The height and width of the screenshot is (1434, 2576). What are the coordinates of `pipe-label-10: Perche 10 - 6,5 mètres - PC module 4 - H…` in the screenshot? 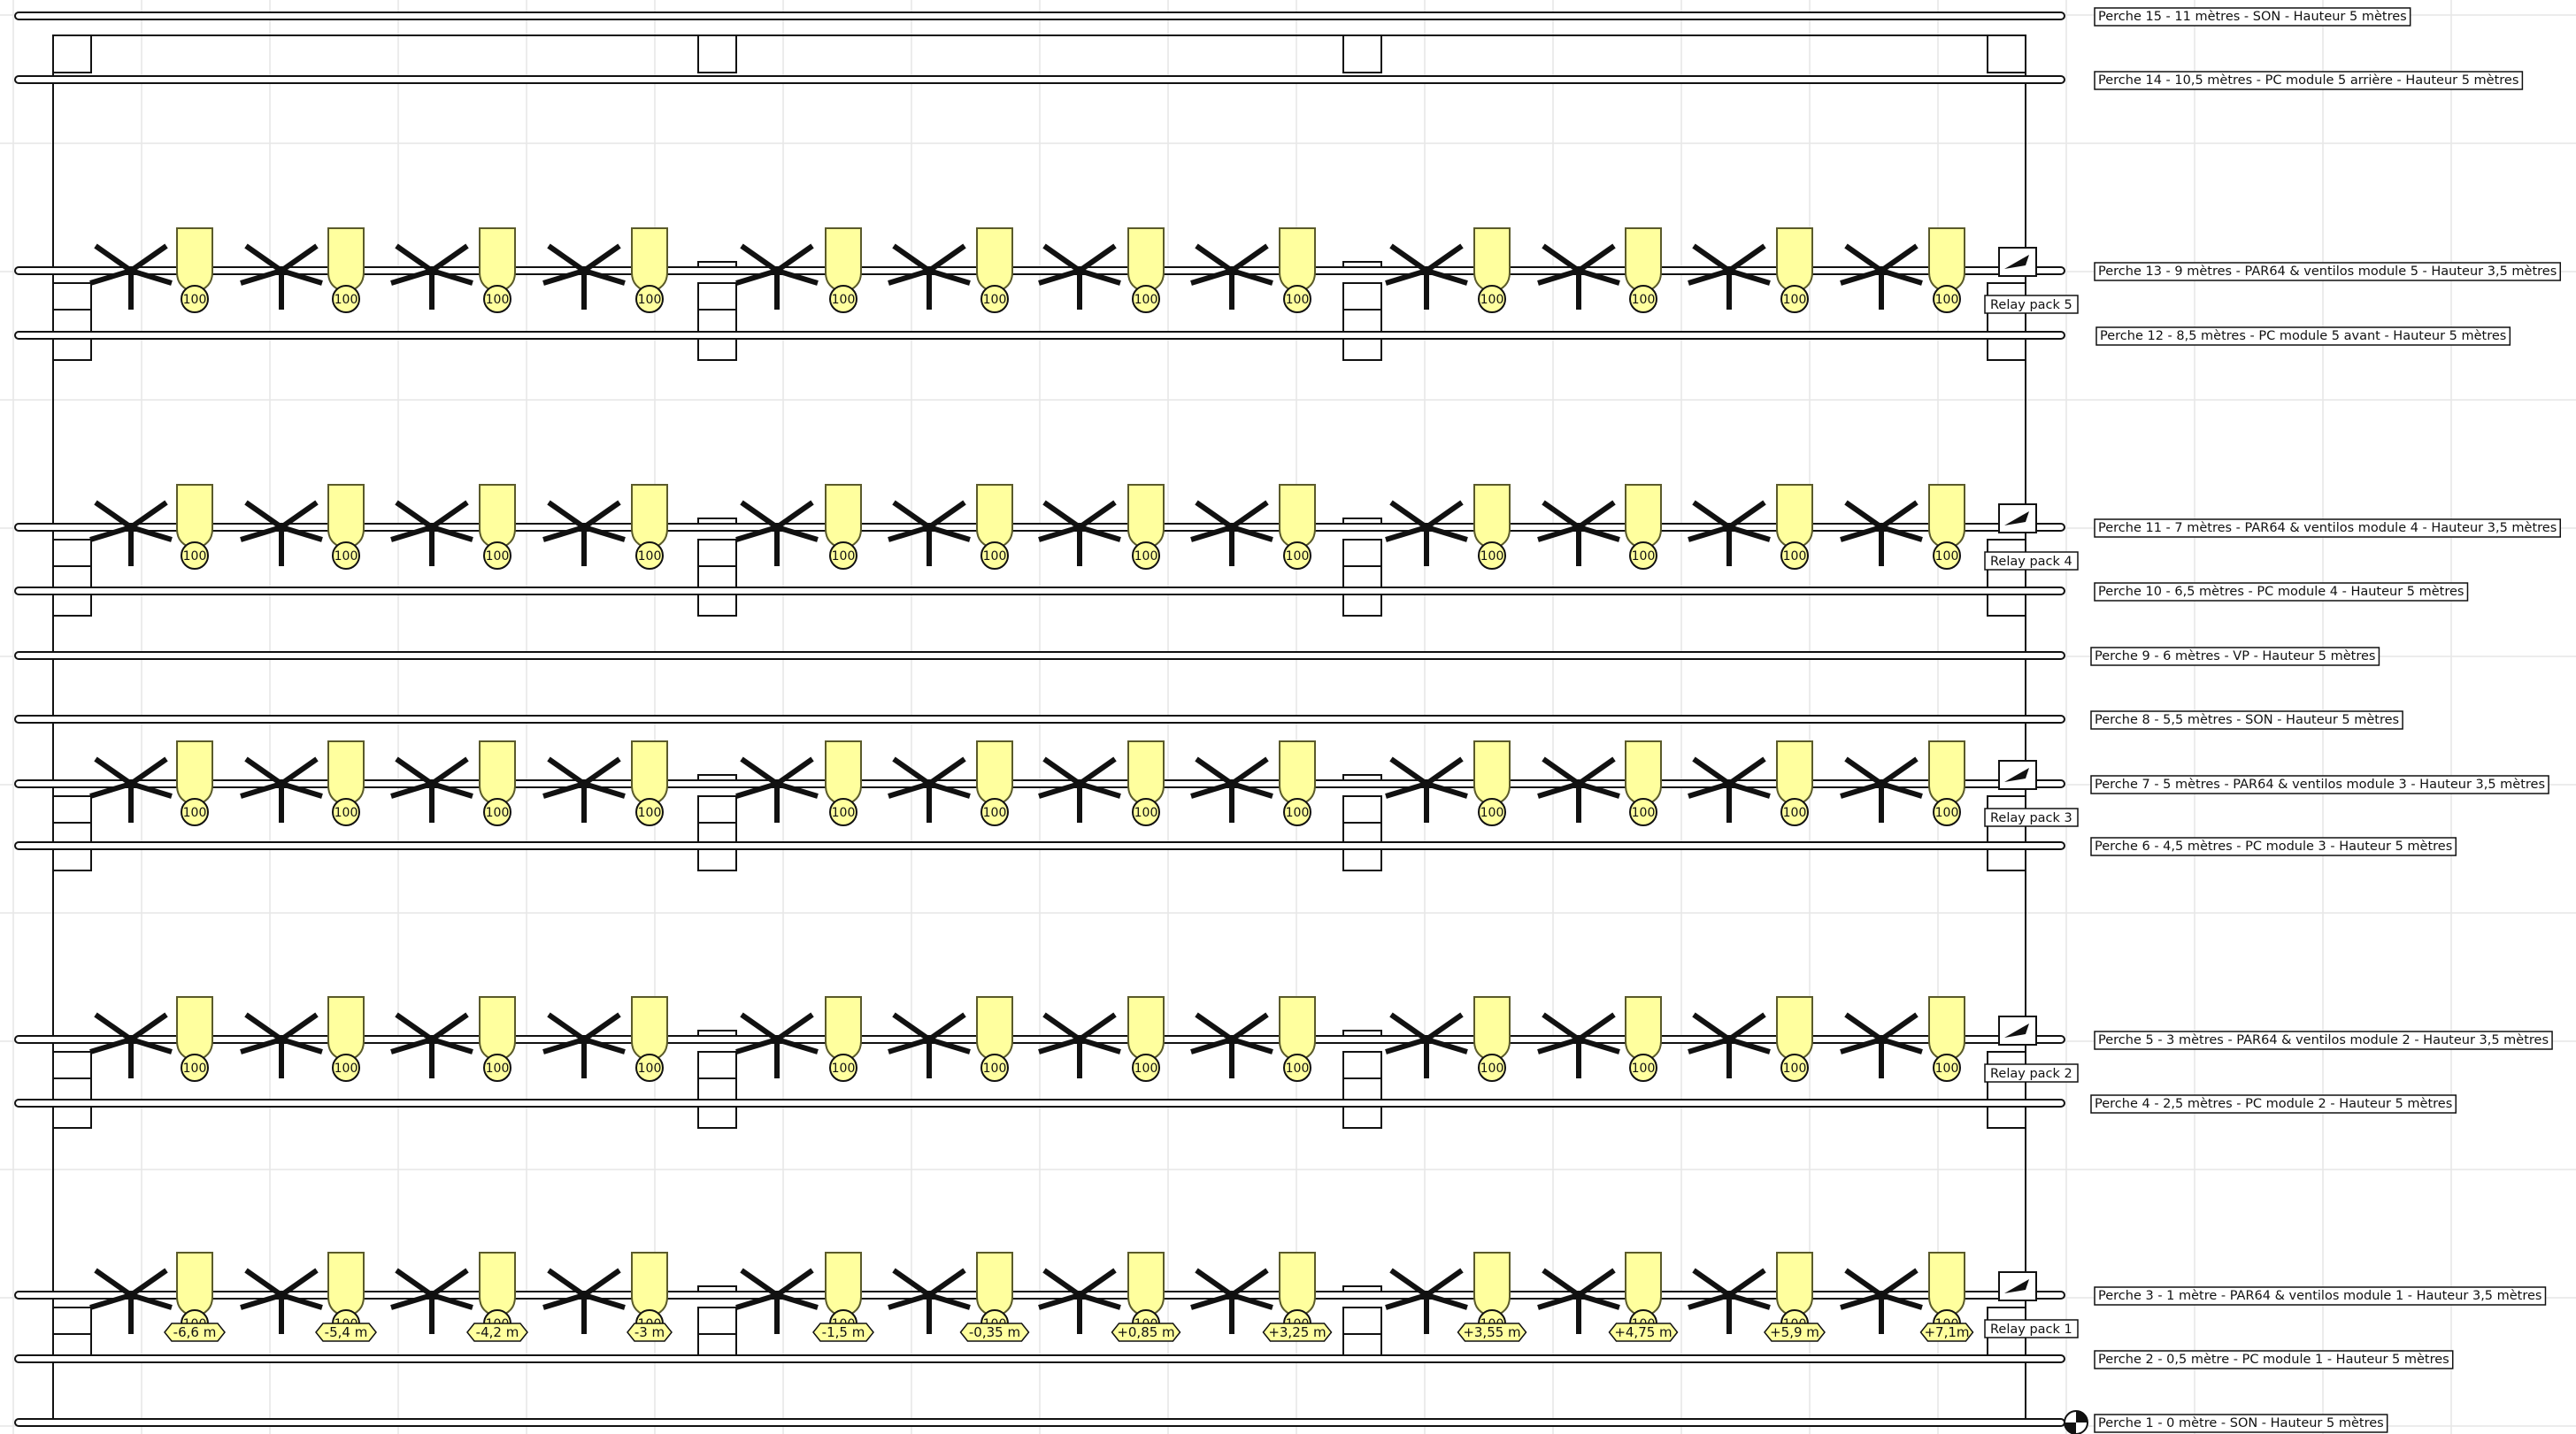 It's located at (2281, 592).